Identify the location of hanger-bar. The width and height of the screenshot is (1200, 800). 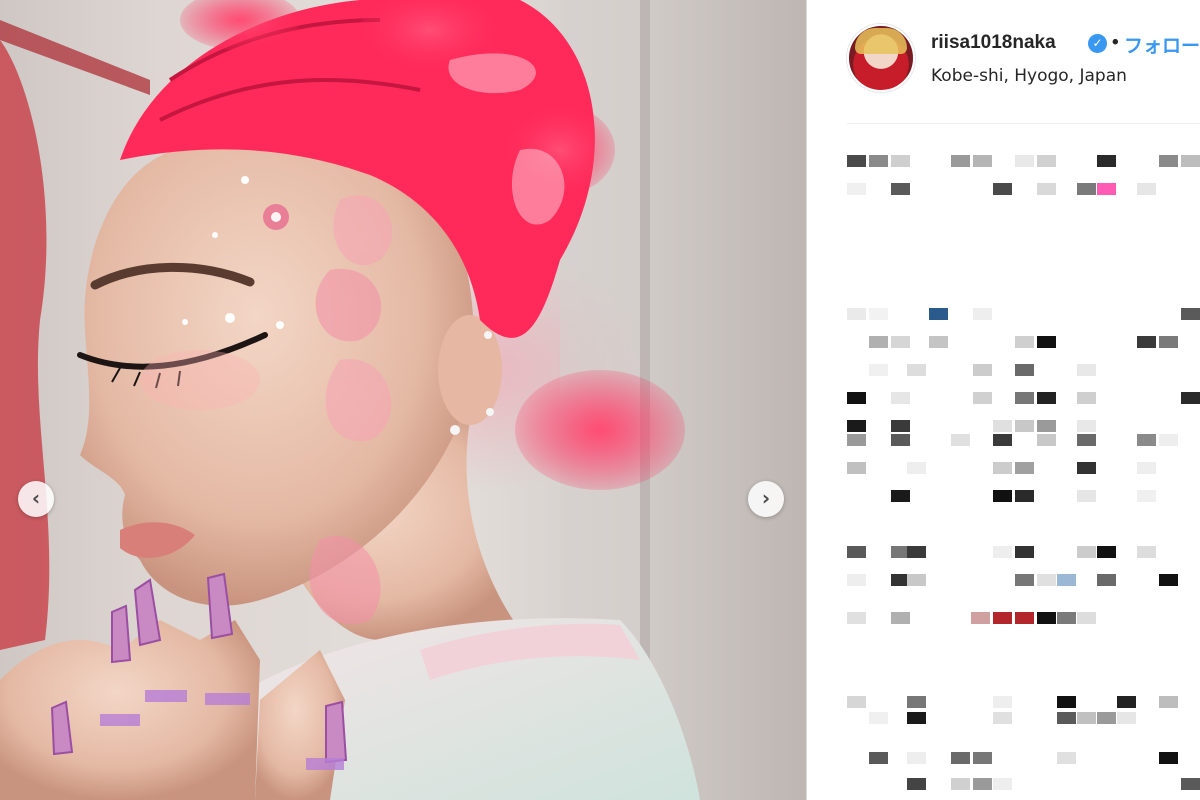
(75, 57).